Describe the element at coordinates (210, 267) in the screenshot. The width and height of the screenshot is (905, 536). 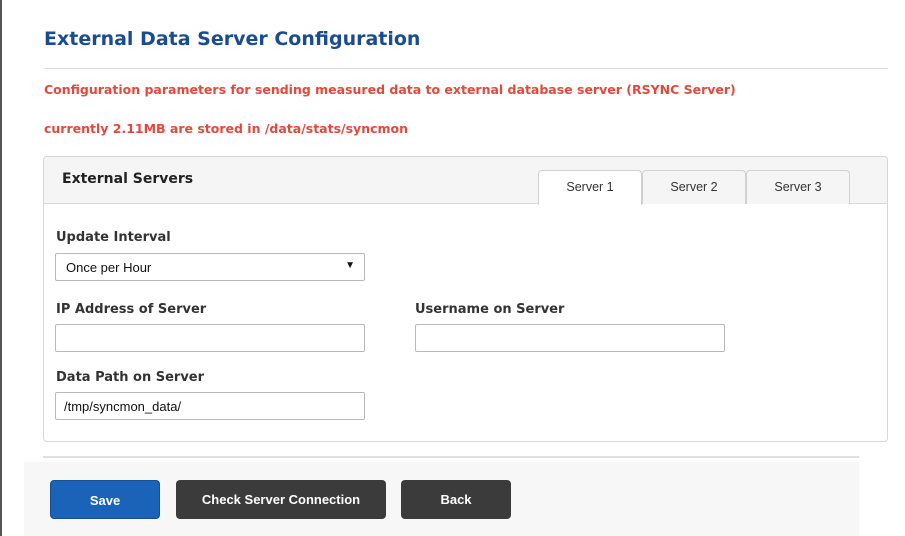
I see `update-interval-select: Once per Hour ▼` at that location.